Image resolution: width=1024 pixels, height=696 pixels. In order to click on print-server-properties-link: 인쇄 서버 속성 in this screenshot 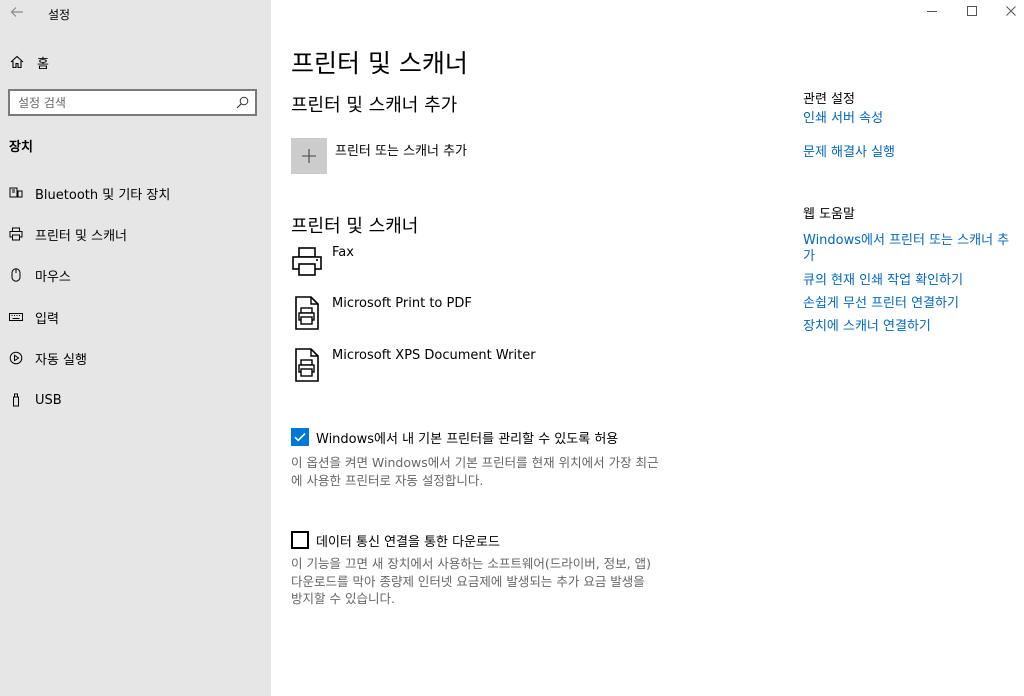, I will do `click(910, 119)`.